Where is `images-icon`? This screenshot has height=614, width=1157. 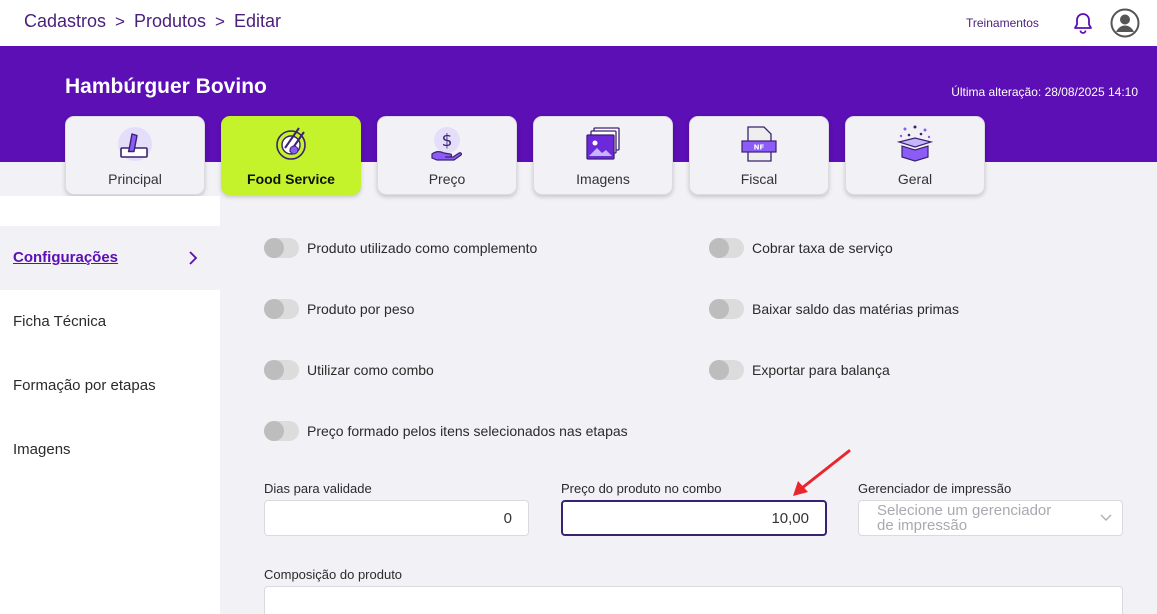 images-icon is located at coordinates (603, 143).